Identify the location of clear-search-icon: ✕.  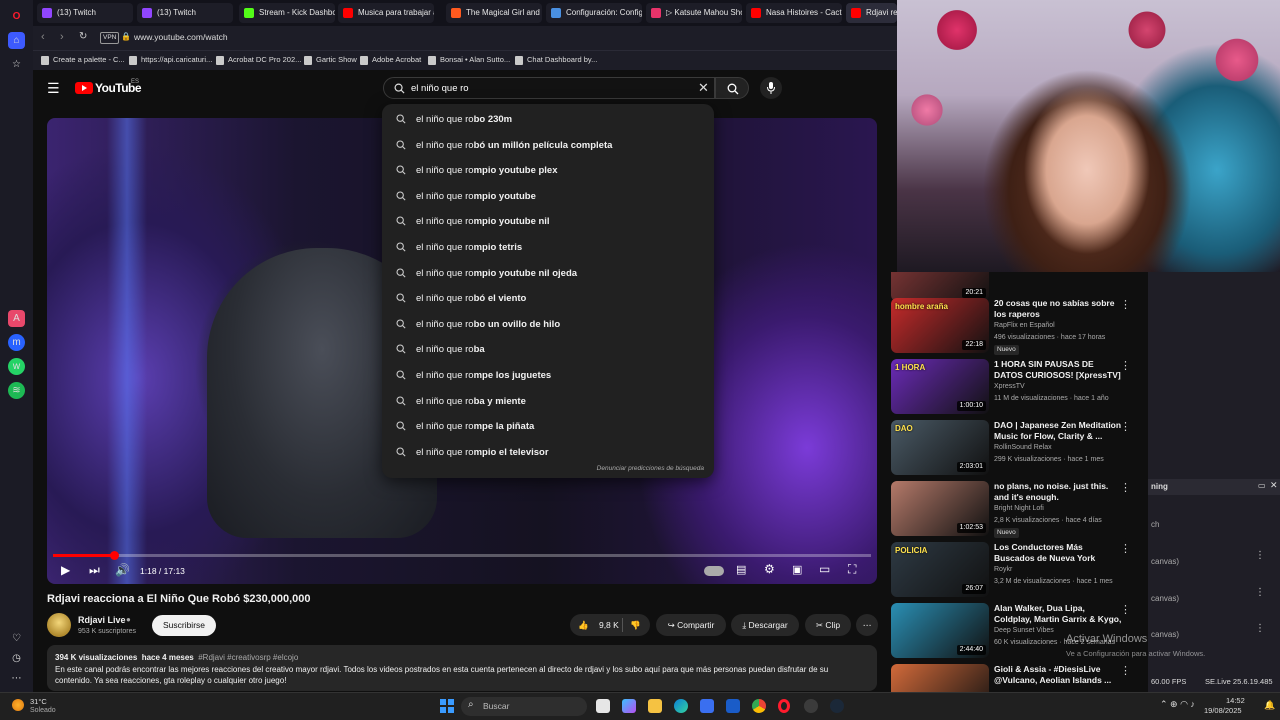
(703, 88).